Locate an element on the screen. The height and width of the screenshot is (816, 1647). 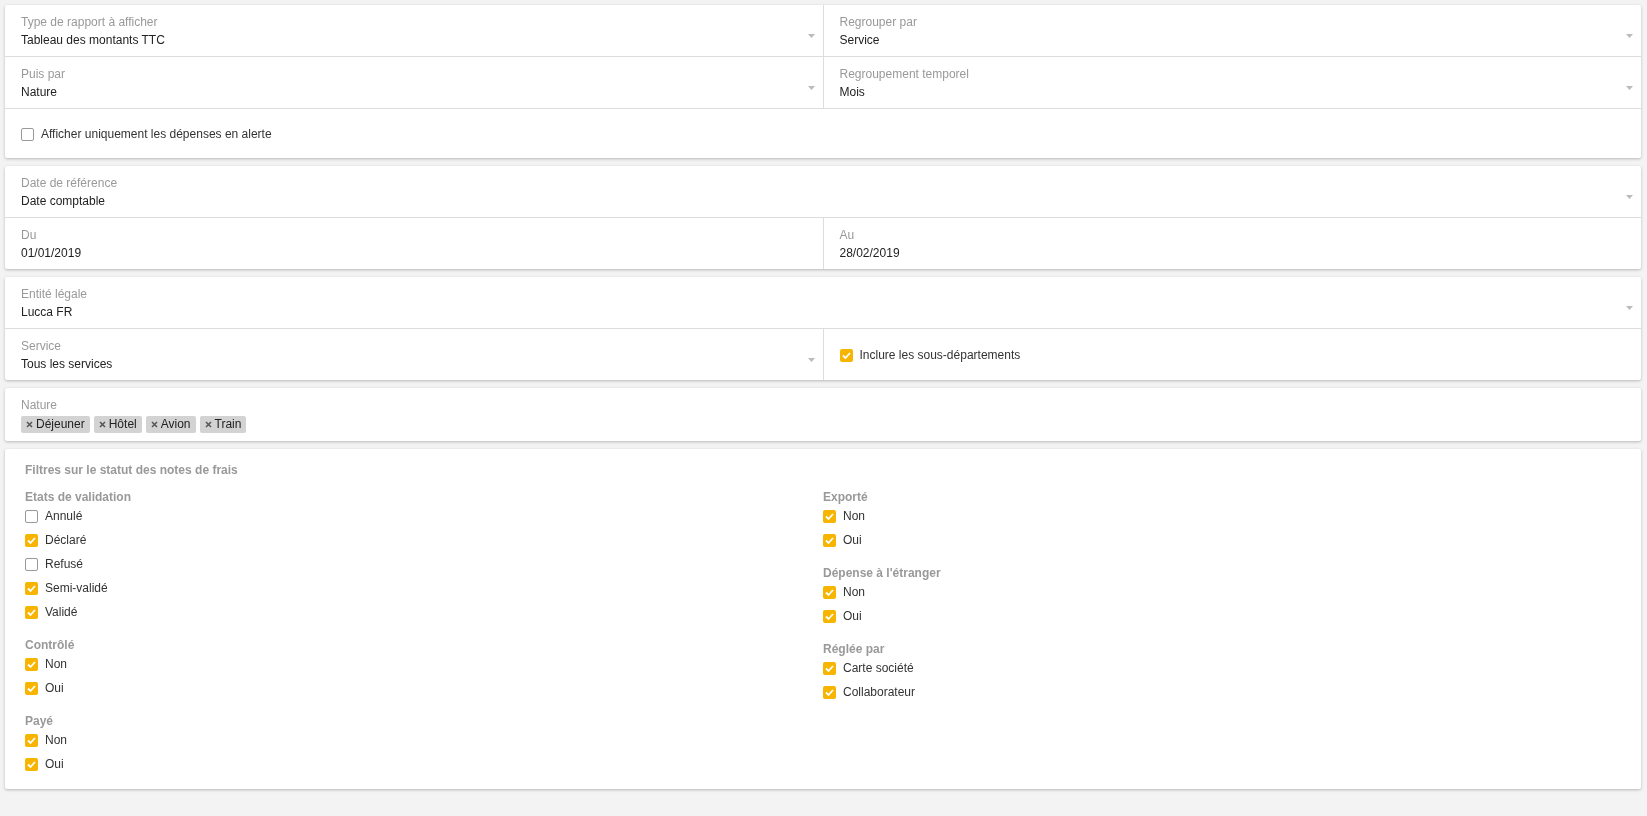
section-title: Filtres sur le statut des notes de frais is located at coordinates (131, 470).